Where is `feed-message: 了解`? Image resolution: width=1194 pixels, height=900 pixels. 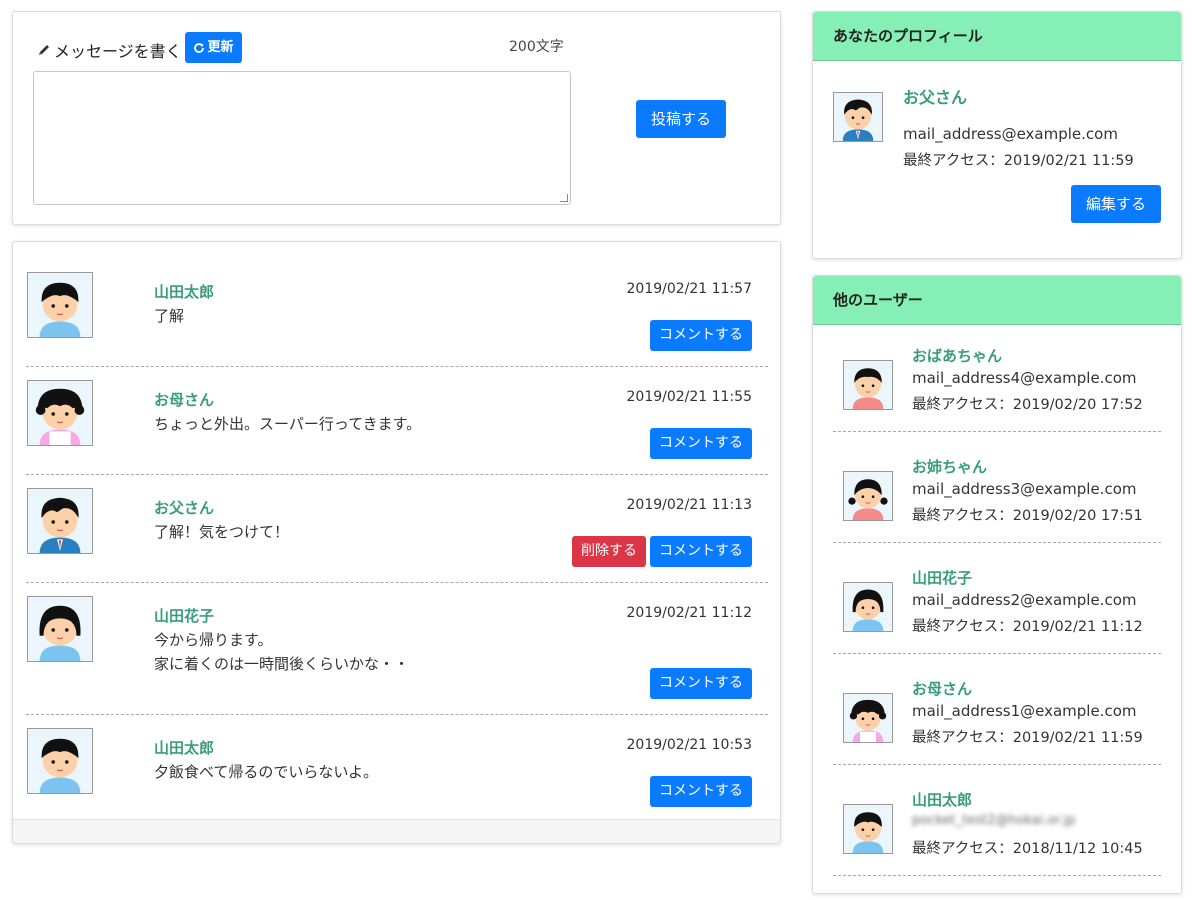
feed-message: 了解 is located at coordinates (169, 316).